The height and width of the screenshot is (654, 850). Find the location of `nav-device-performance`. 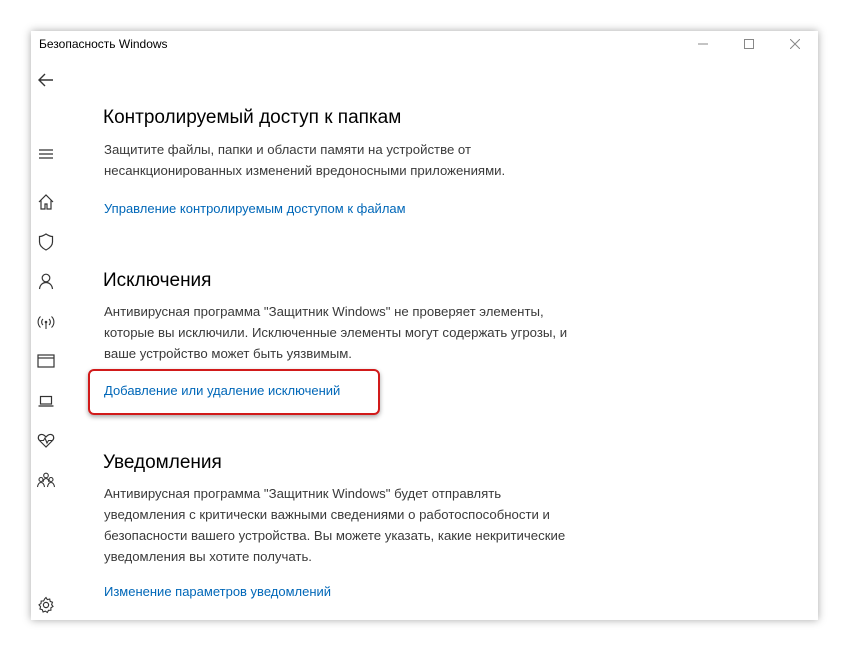

nav-device-performance is located at coordinates (46, 440).